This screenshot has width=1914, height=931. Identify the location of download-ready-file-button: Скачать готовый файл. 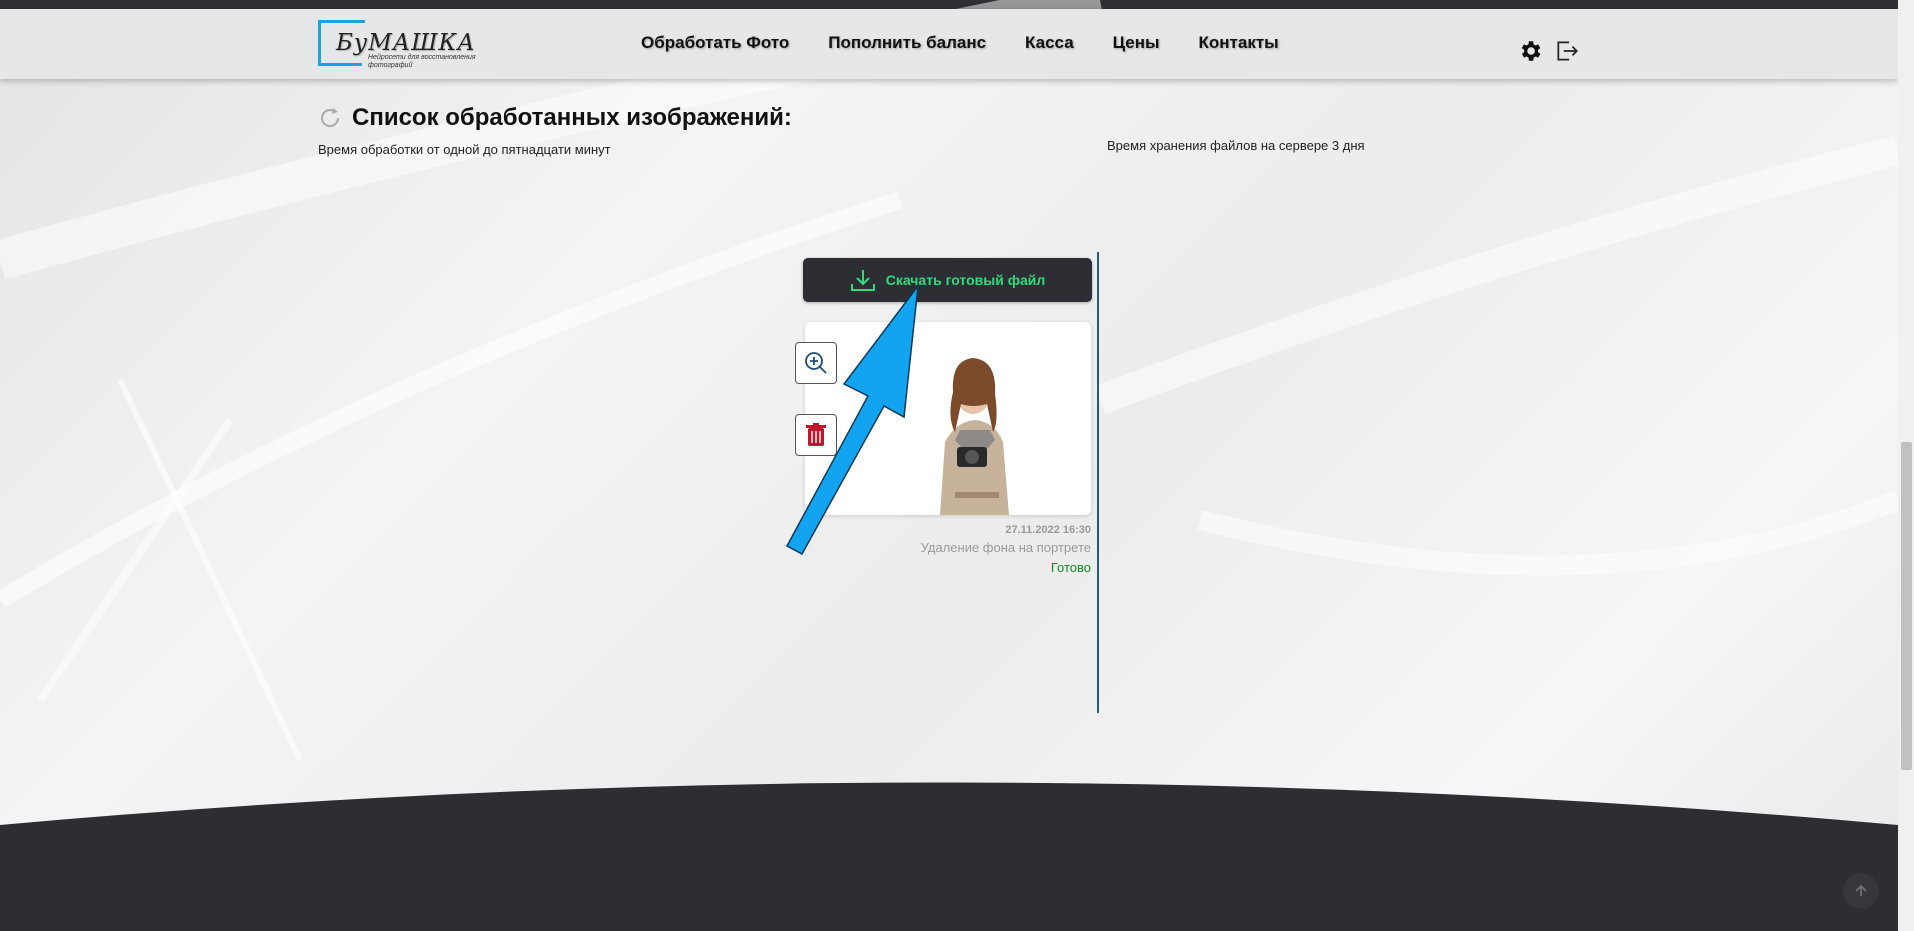
(947, 280).